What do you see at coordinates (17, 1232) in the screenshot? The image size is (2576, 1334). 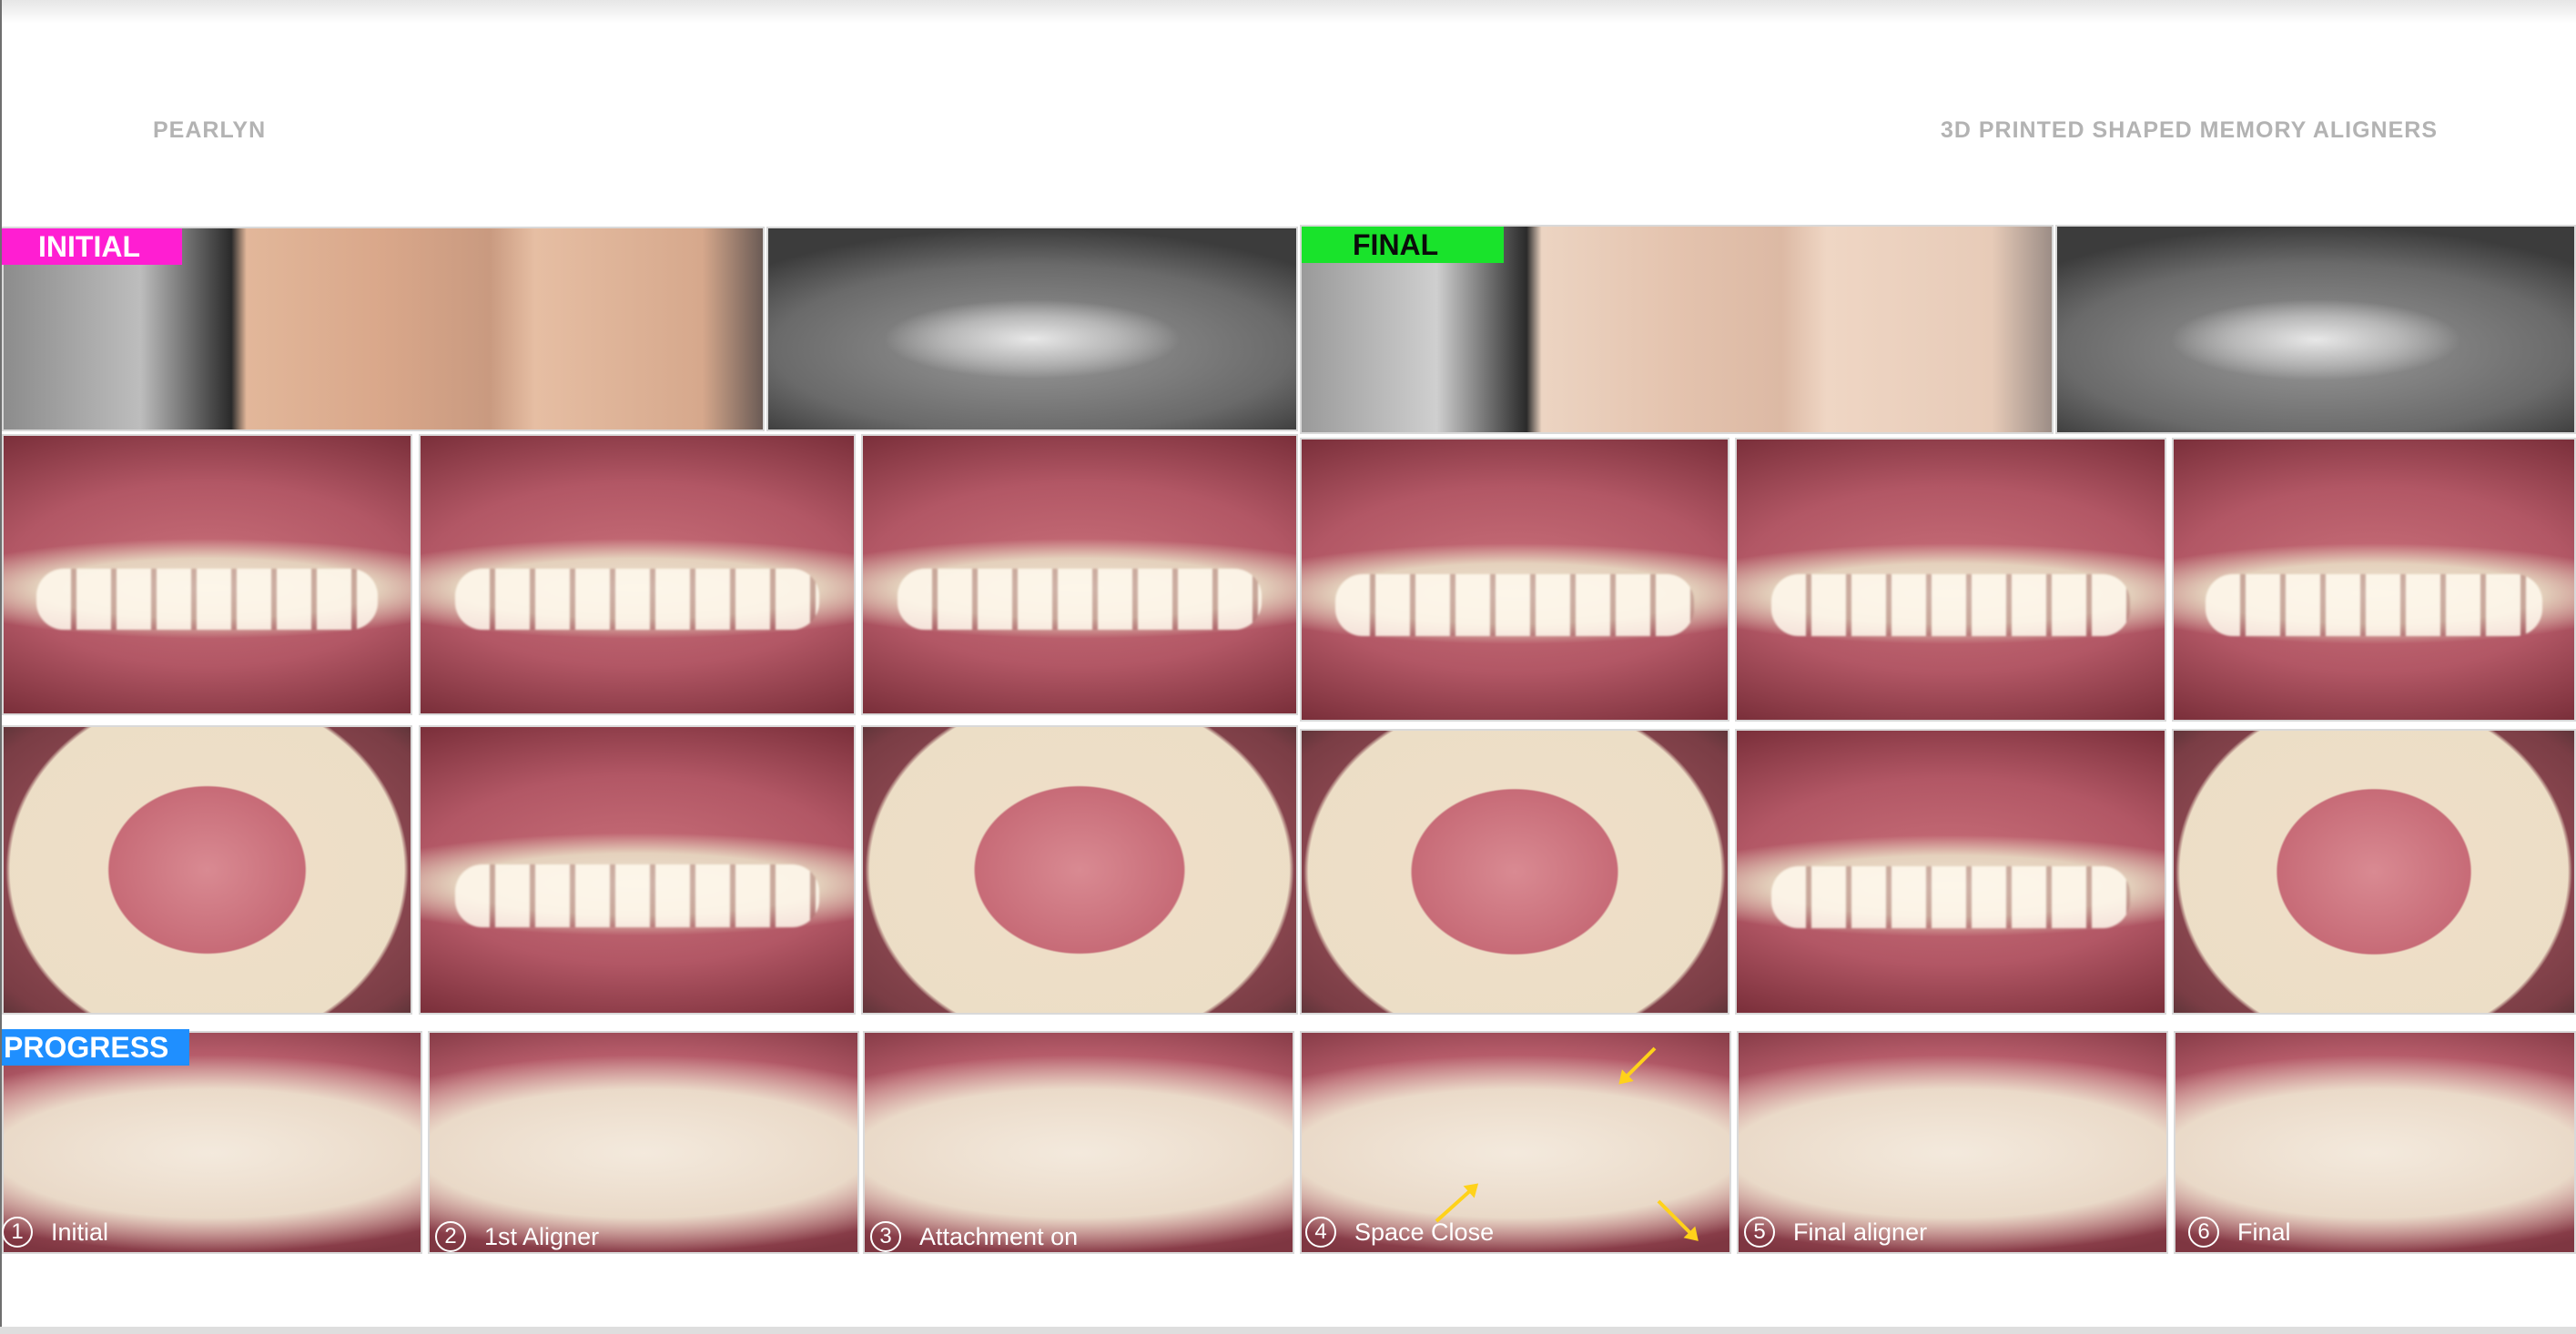 I see `step-number-badge: 1` at bounding box center [17, 1232].